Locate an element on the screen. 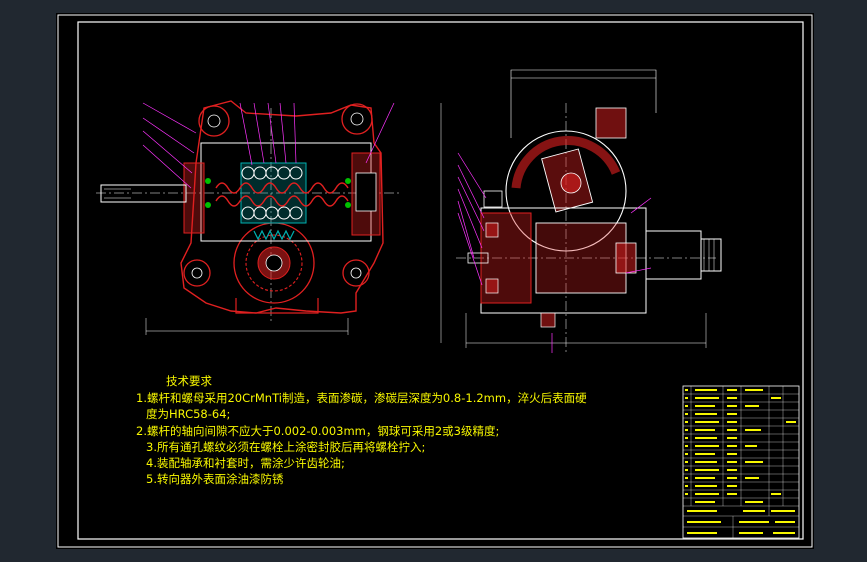 This screenshot has height=562, width=867. input-shaft is located at coordinates (143, 193).